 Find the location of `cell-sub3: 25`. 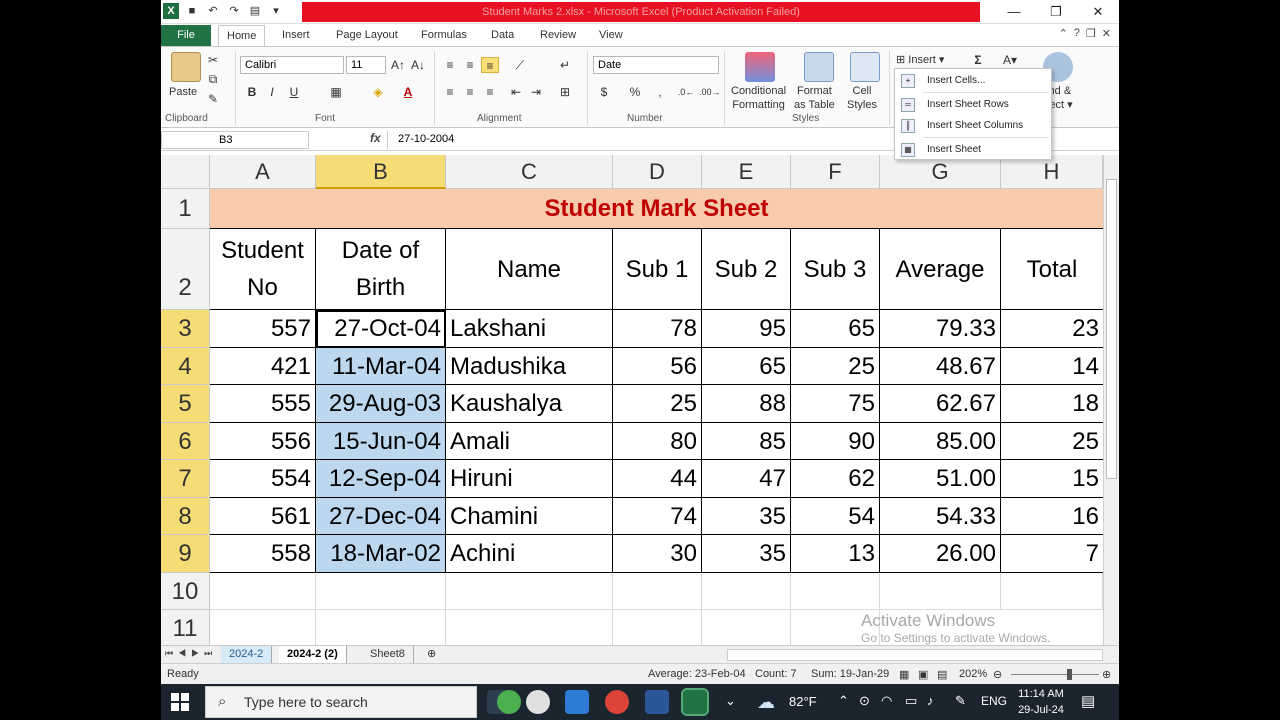

cell-sub3: 25 is located at coordinates (835, 366).